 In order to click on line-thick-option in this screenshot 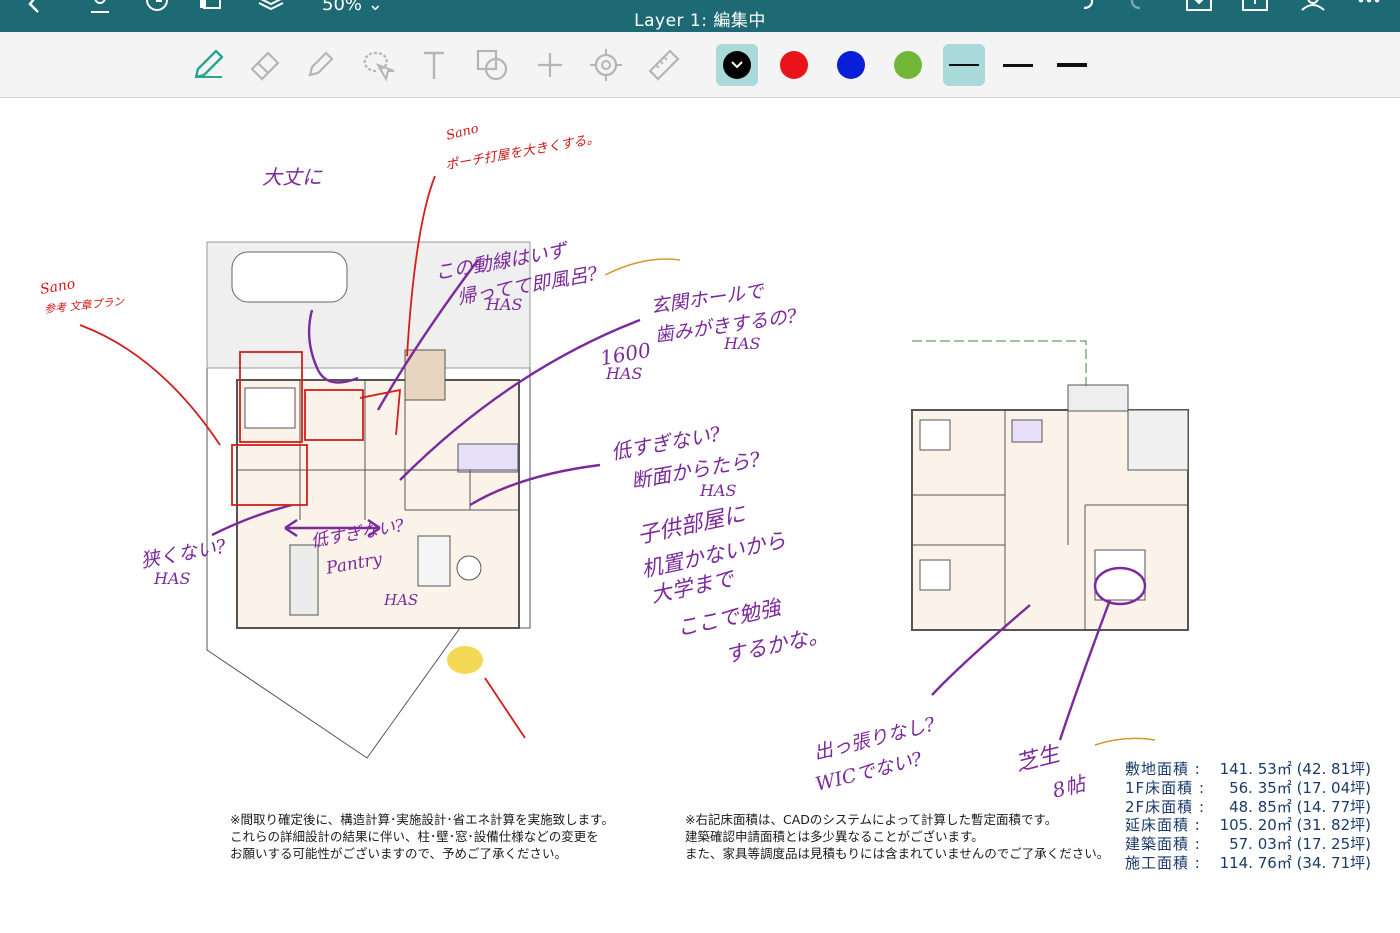, I will do `click(1072, 65)`.